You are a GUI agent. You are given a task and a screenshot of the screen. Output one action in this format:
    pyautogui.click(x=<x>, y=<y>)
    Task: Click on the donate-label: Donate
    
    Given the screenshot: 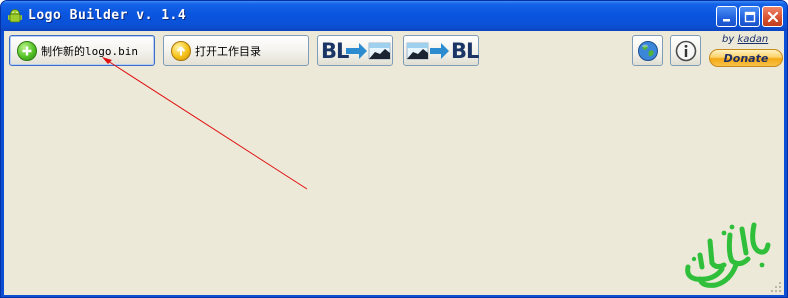 What is the action you would take?
    pyautogui.click(x=746, y=58)
    